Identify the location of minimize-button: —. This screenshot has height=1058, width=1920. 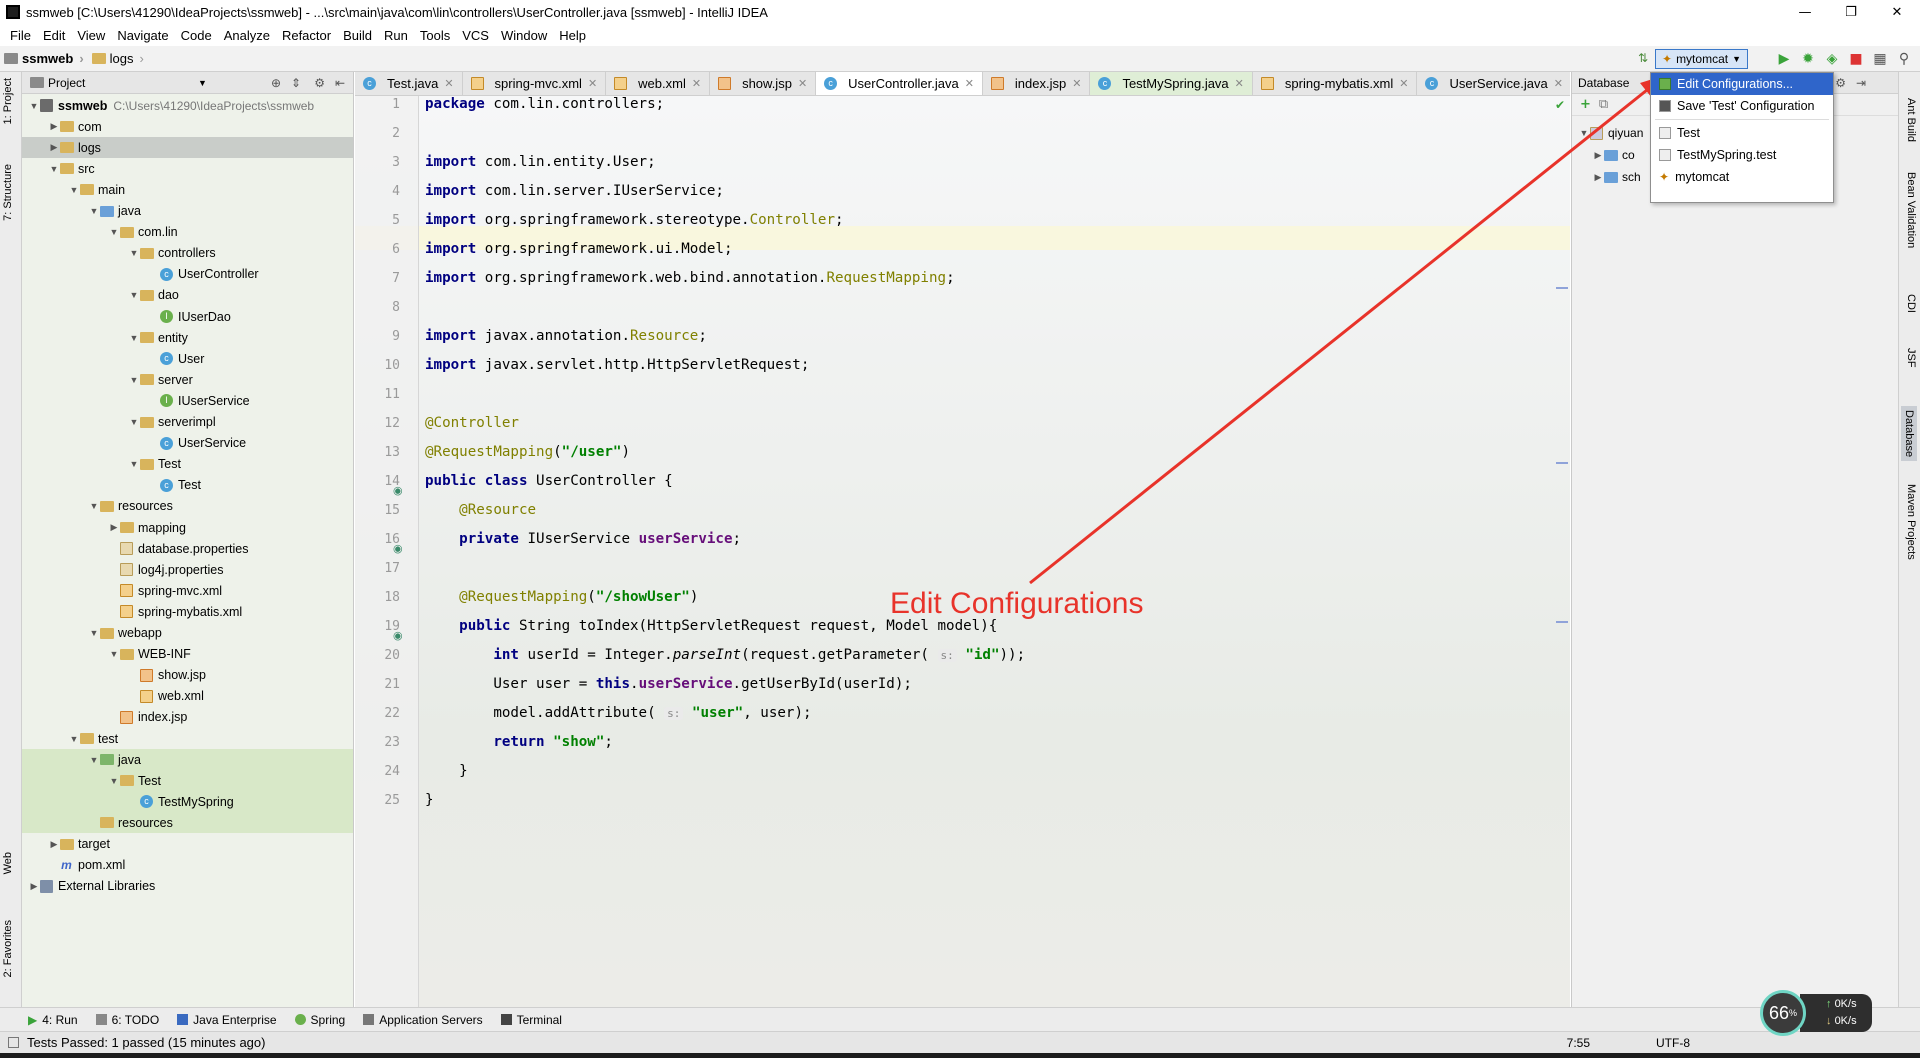
(1805, 12).